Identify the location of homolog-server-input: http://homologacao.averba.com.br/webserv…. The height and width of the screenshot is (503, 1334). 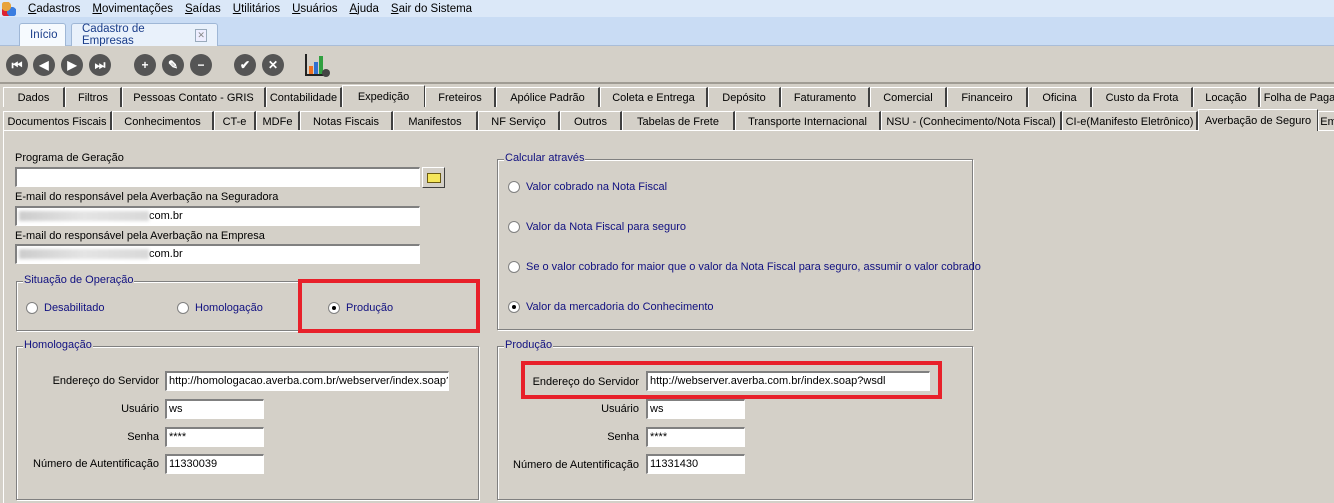
(307, 381).